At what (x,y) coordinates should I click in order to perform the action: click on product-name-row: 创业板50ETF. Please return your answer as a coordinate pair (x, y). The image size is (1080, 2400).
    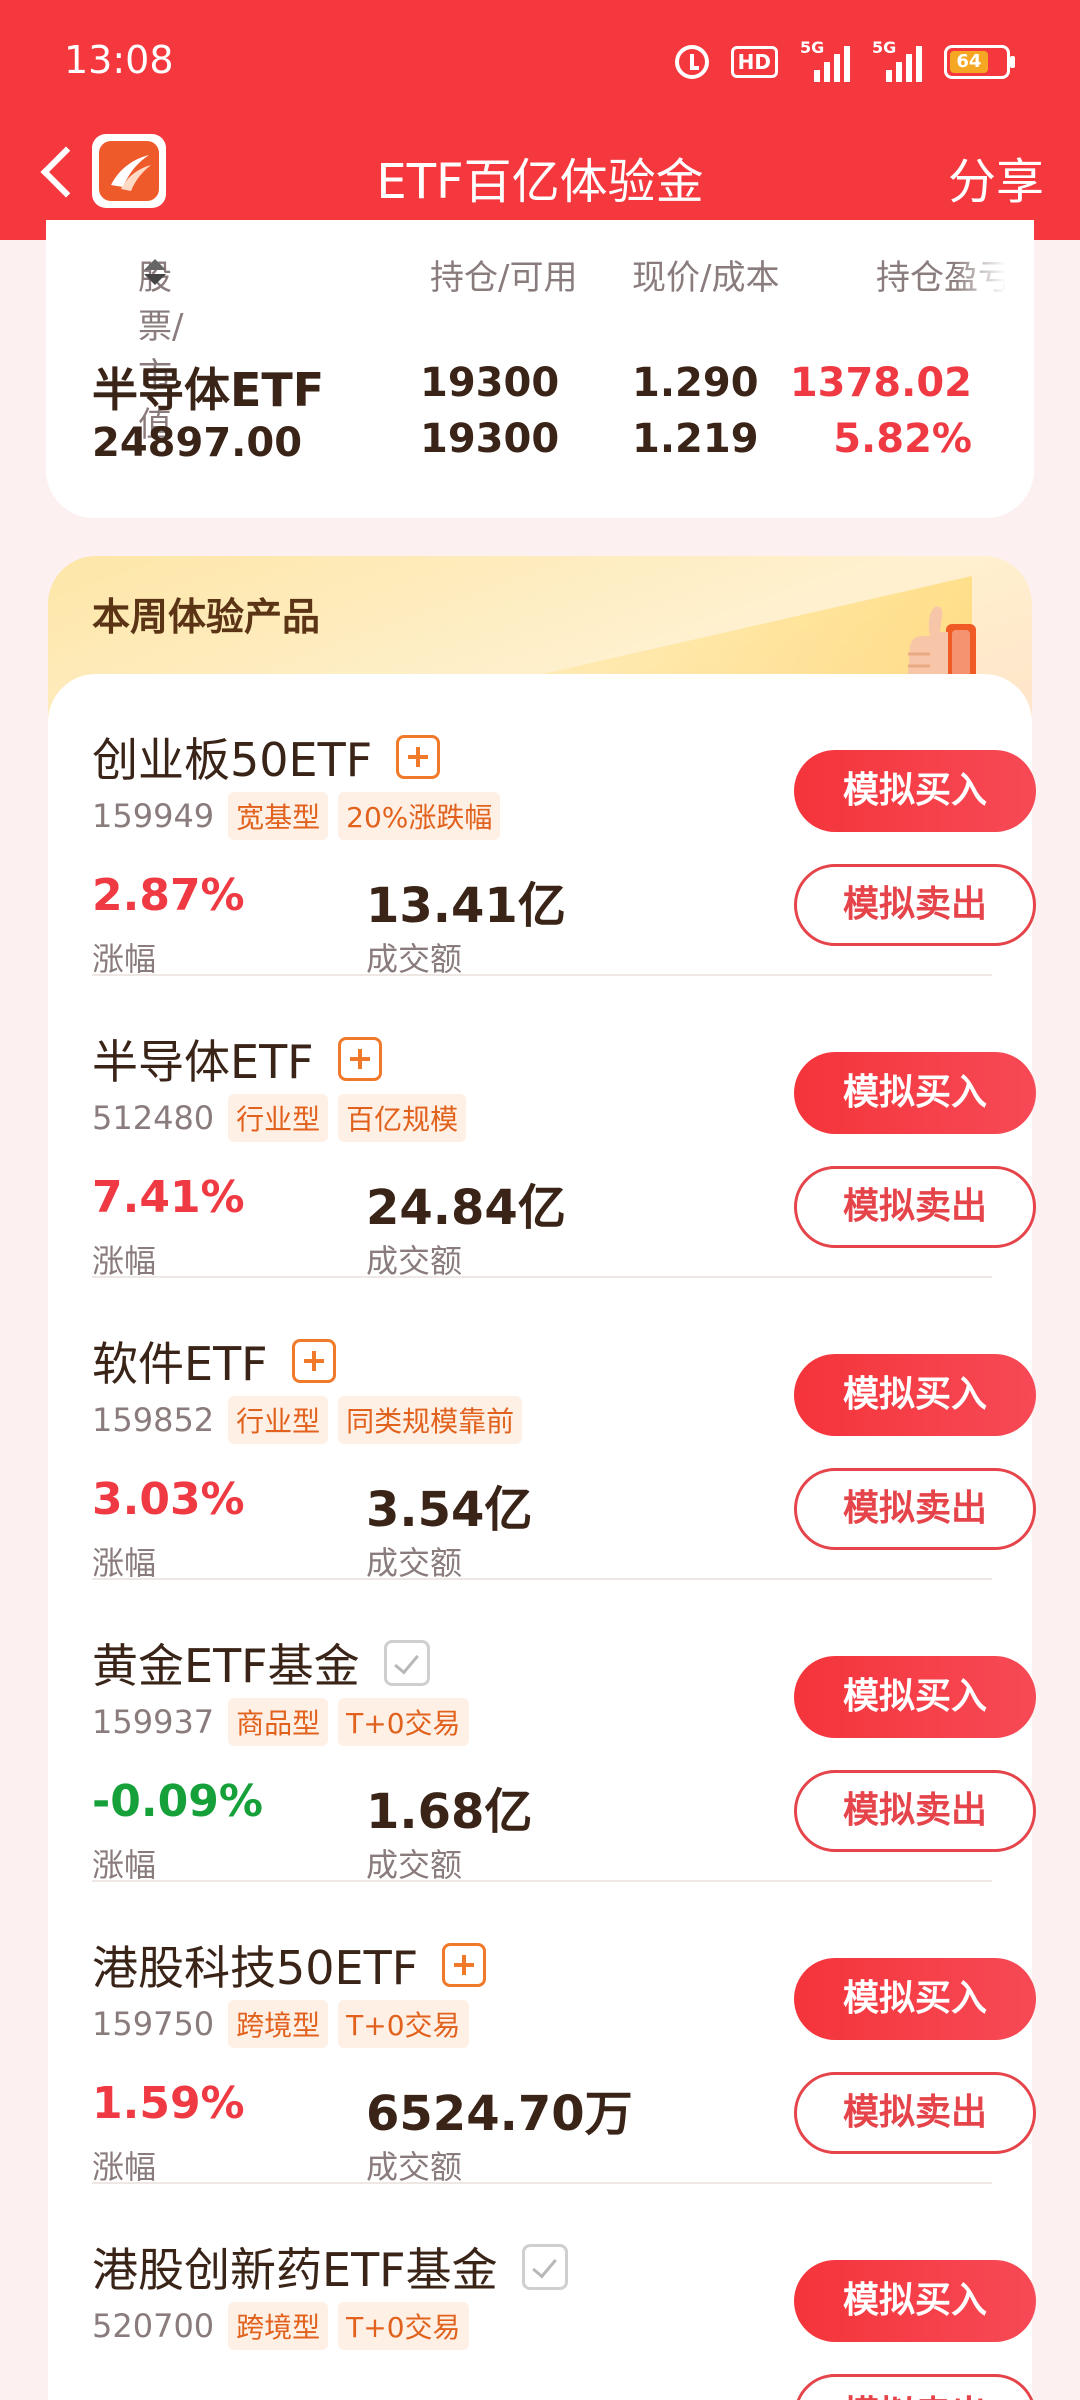
    Looking at the image, I should click on (266, 757).